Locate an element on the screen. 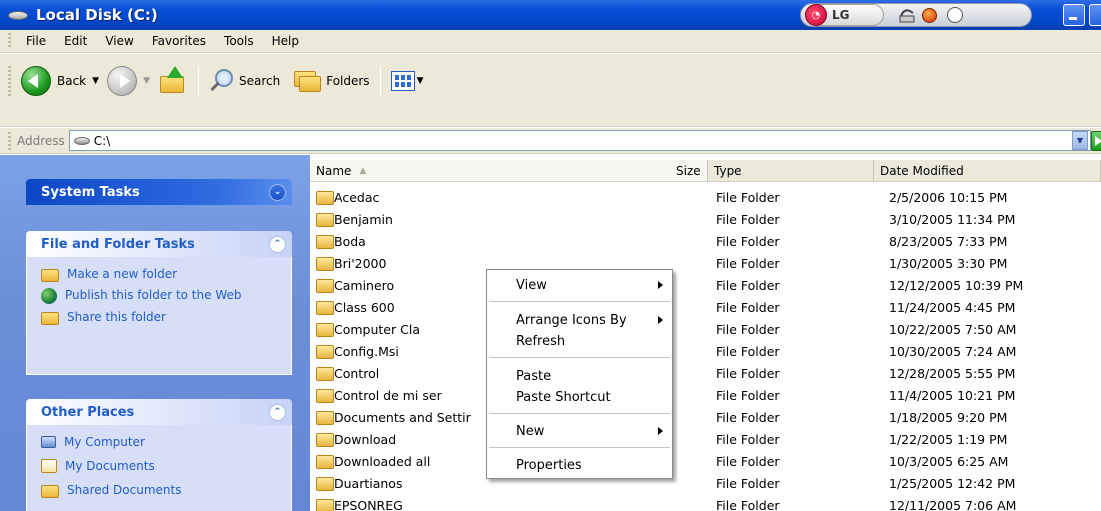 The height and width of the screenshot is (511, 1101). table-row: Download File Folder 1/22/2005 1:19 PM is located at coordinates (705, 440).